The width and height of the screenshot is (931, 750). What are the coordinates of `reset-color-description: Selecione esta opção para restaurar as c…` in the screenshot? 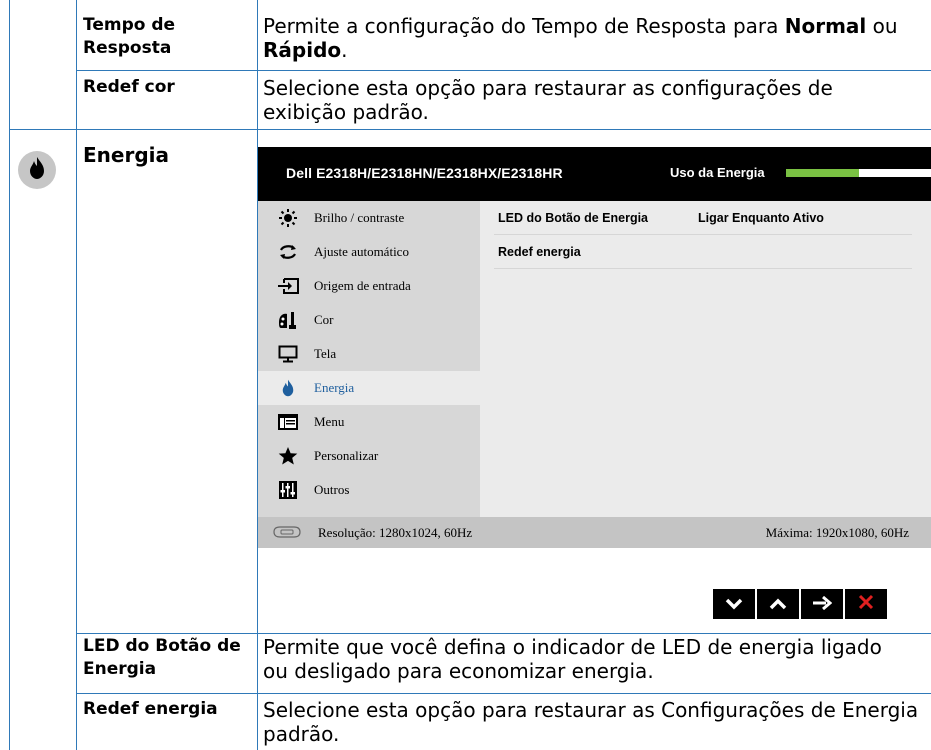 It's located at (548, 100).